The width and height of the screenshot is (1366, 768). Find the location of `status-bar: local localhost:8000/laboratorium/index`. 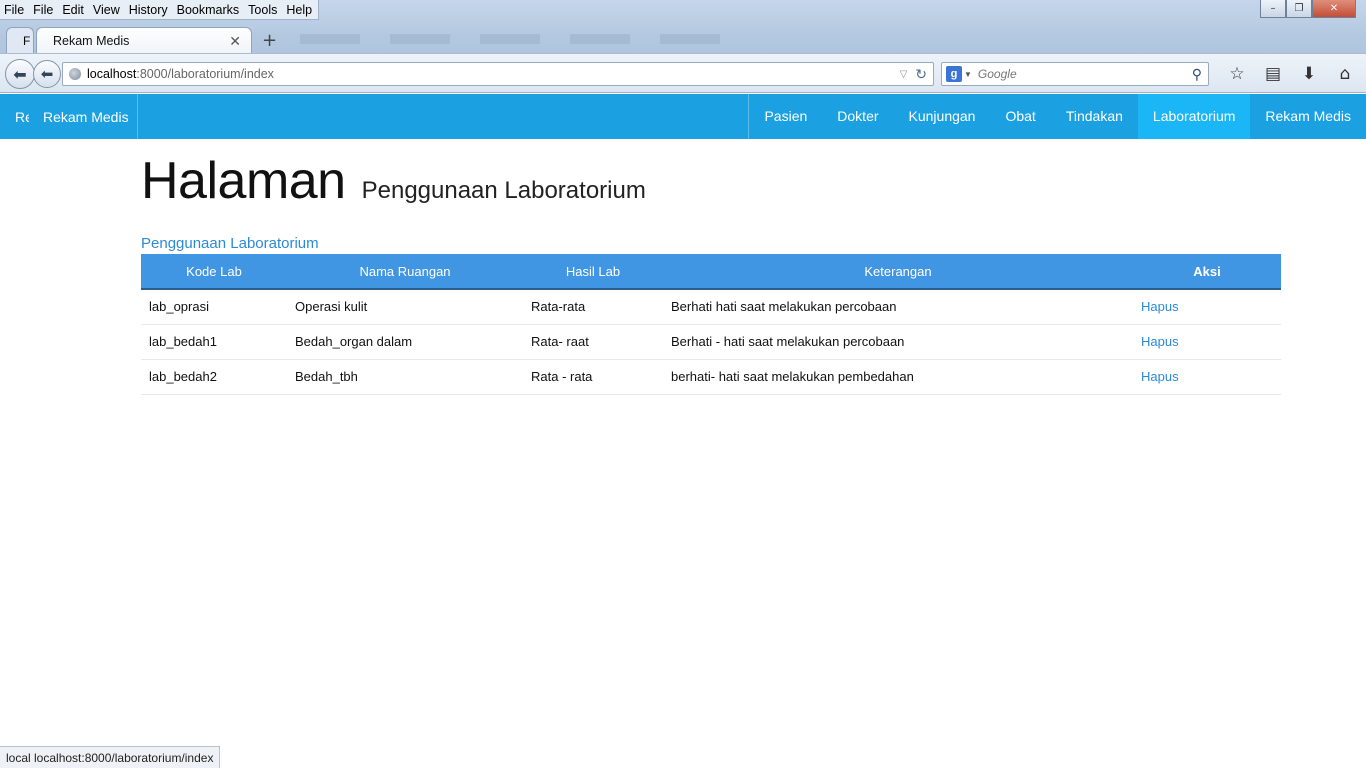

status-bar: local localhost:8000/laboratorium/index is located at coordinates (110, 757).